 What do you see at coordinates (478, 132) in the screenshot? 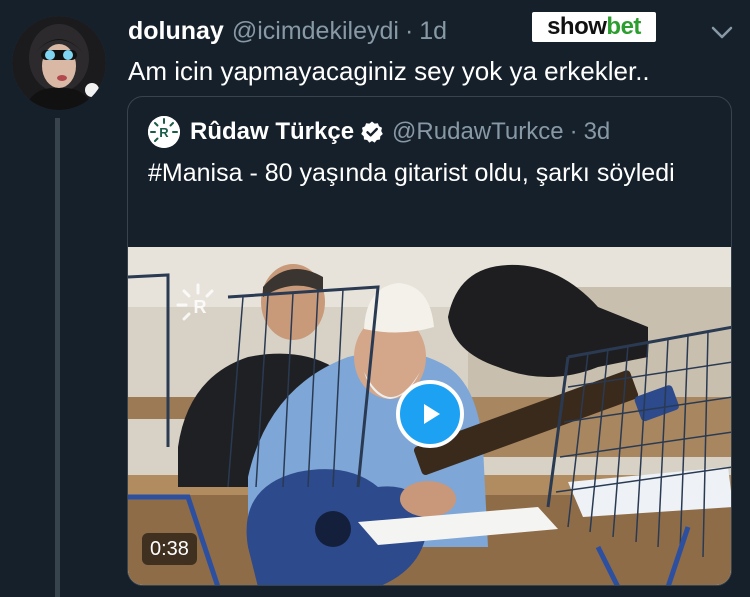
I see `quoted-author-handle: @RudawTurkce` at bounding box center [478, 132].